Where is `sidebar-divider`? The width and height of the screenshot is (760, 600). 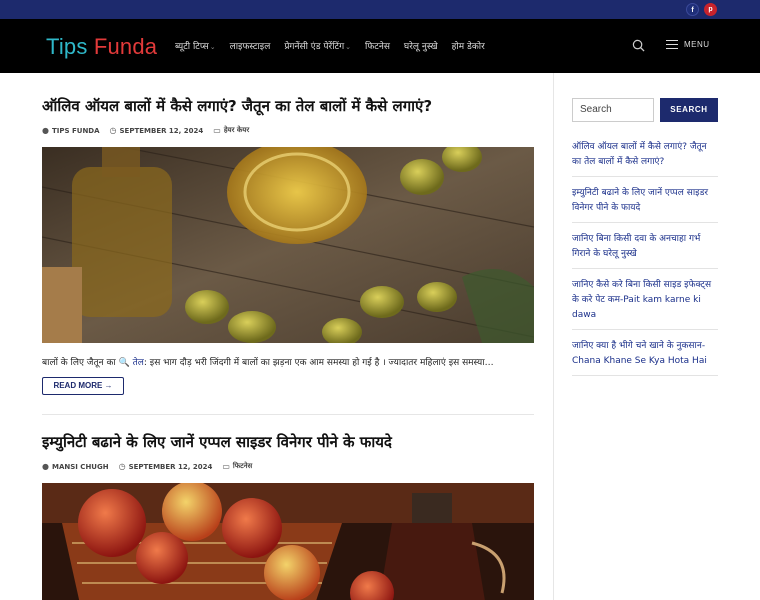
sidebar-divider is located at coordinates (553, 336).